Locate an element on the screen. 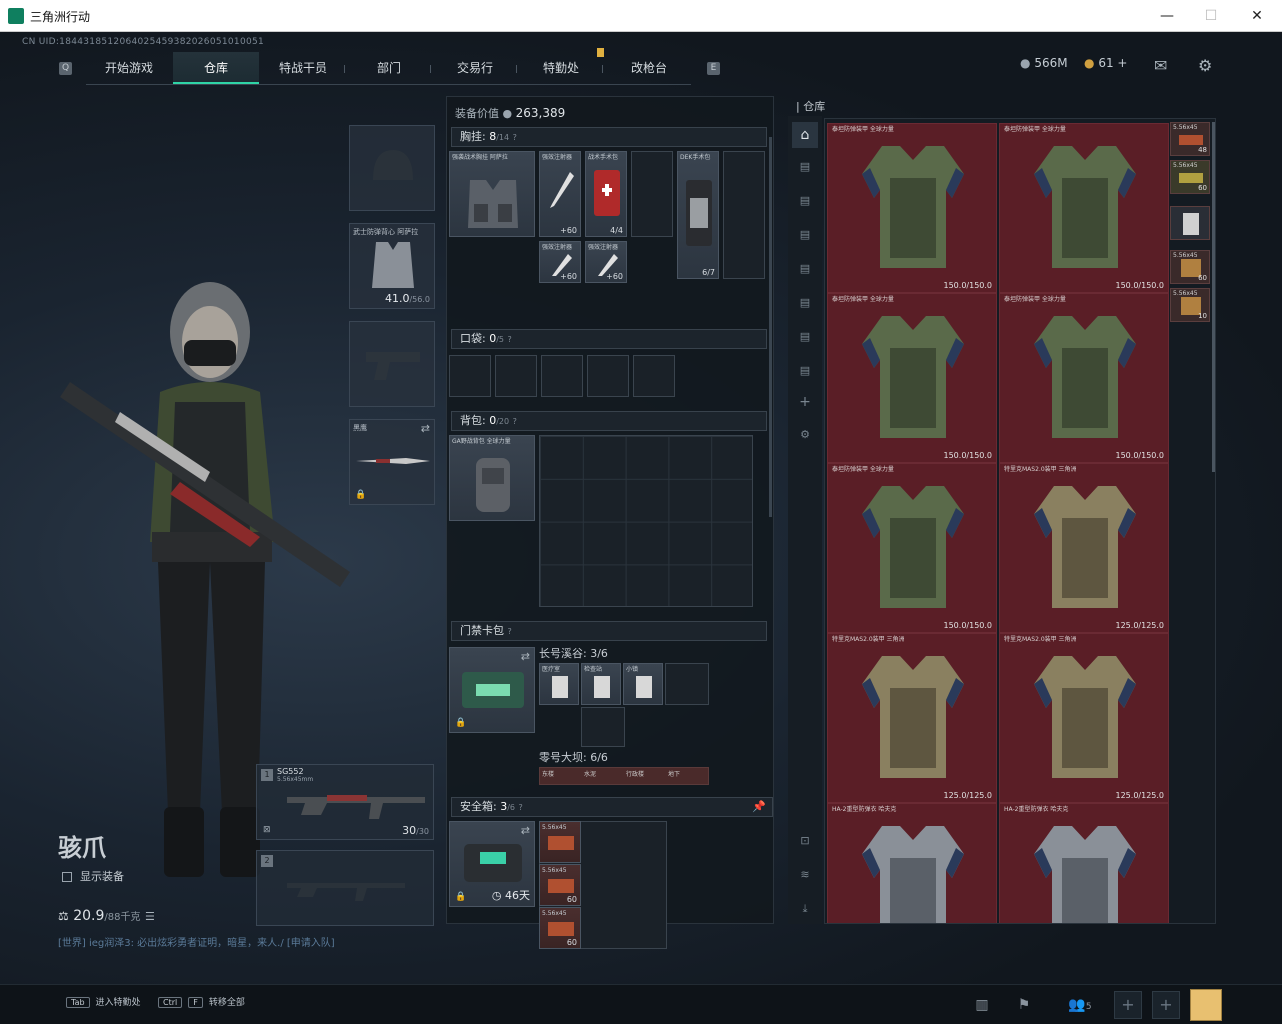 The width and height of the screenshot is (1282, 1024). armor-icon is located at coordinates (1085, 207).